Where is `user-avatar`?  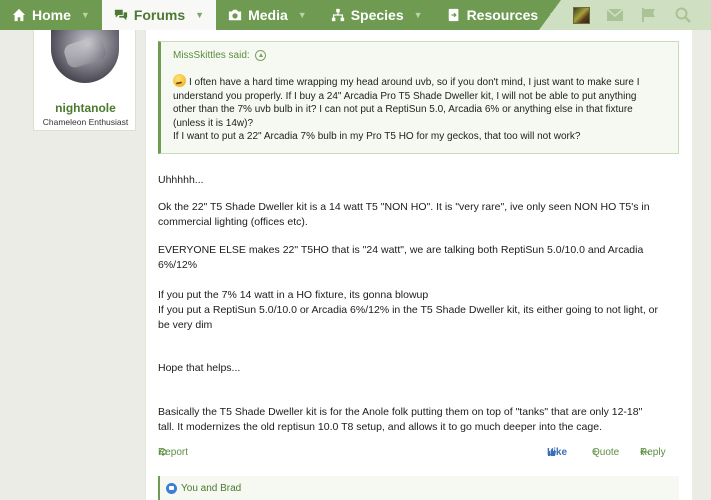
user-avatar is located at coordinates (581, 15).